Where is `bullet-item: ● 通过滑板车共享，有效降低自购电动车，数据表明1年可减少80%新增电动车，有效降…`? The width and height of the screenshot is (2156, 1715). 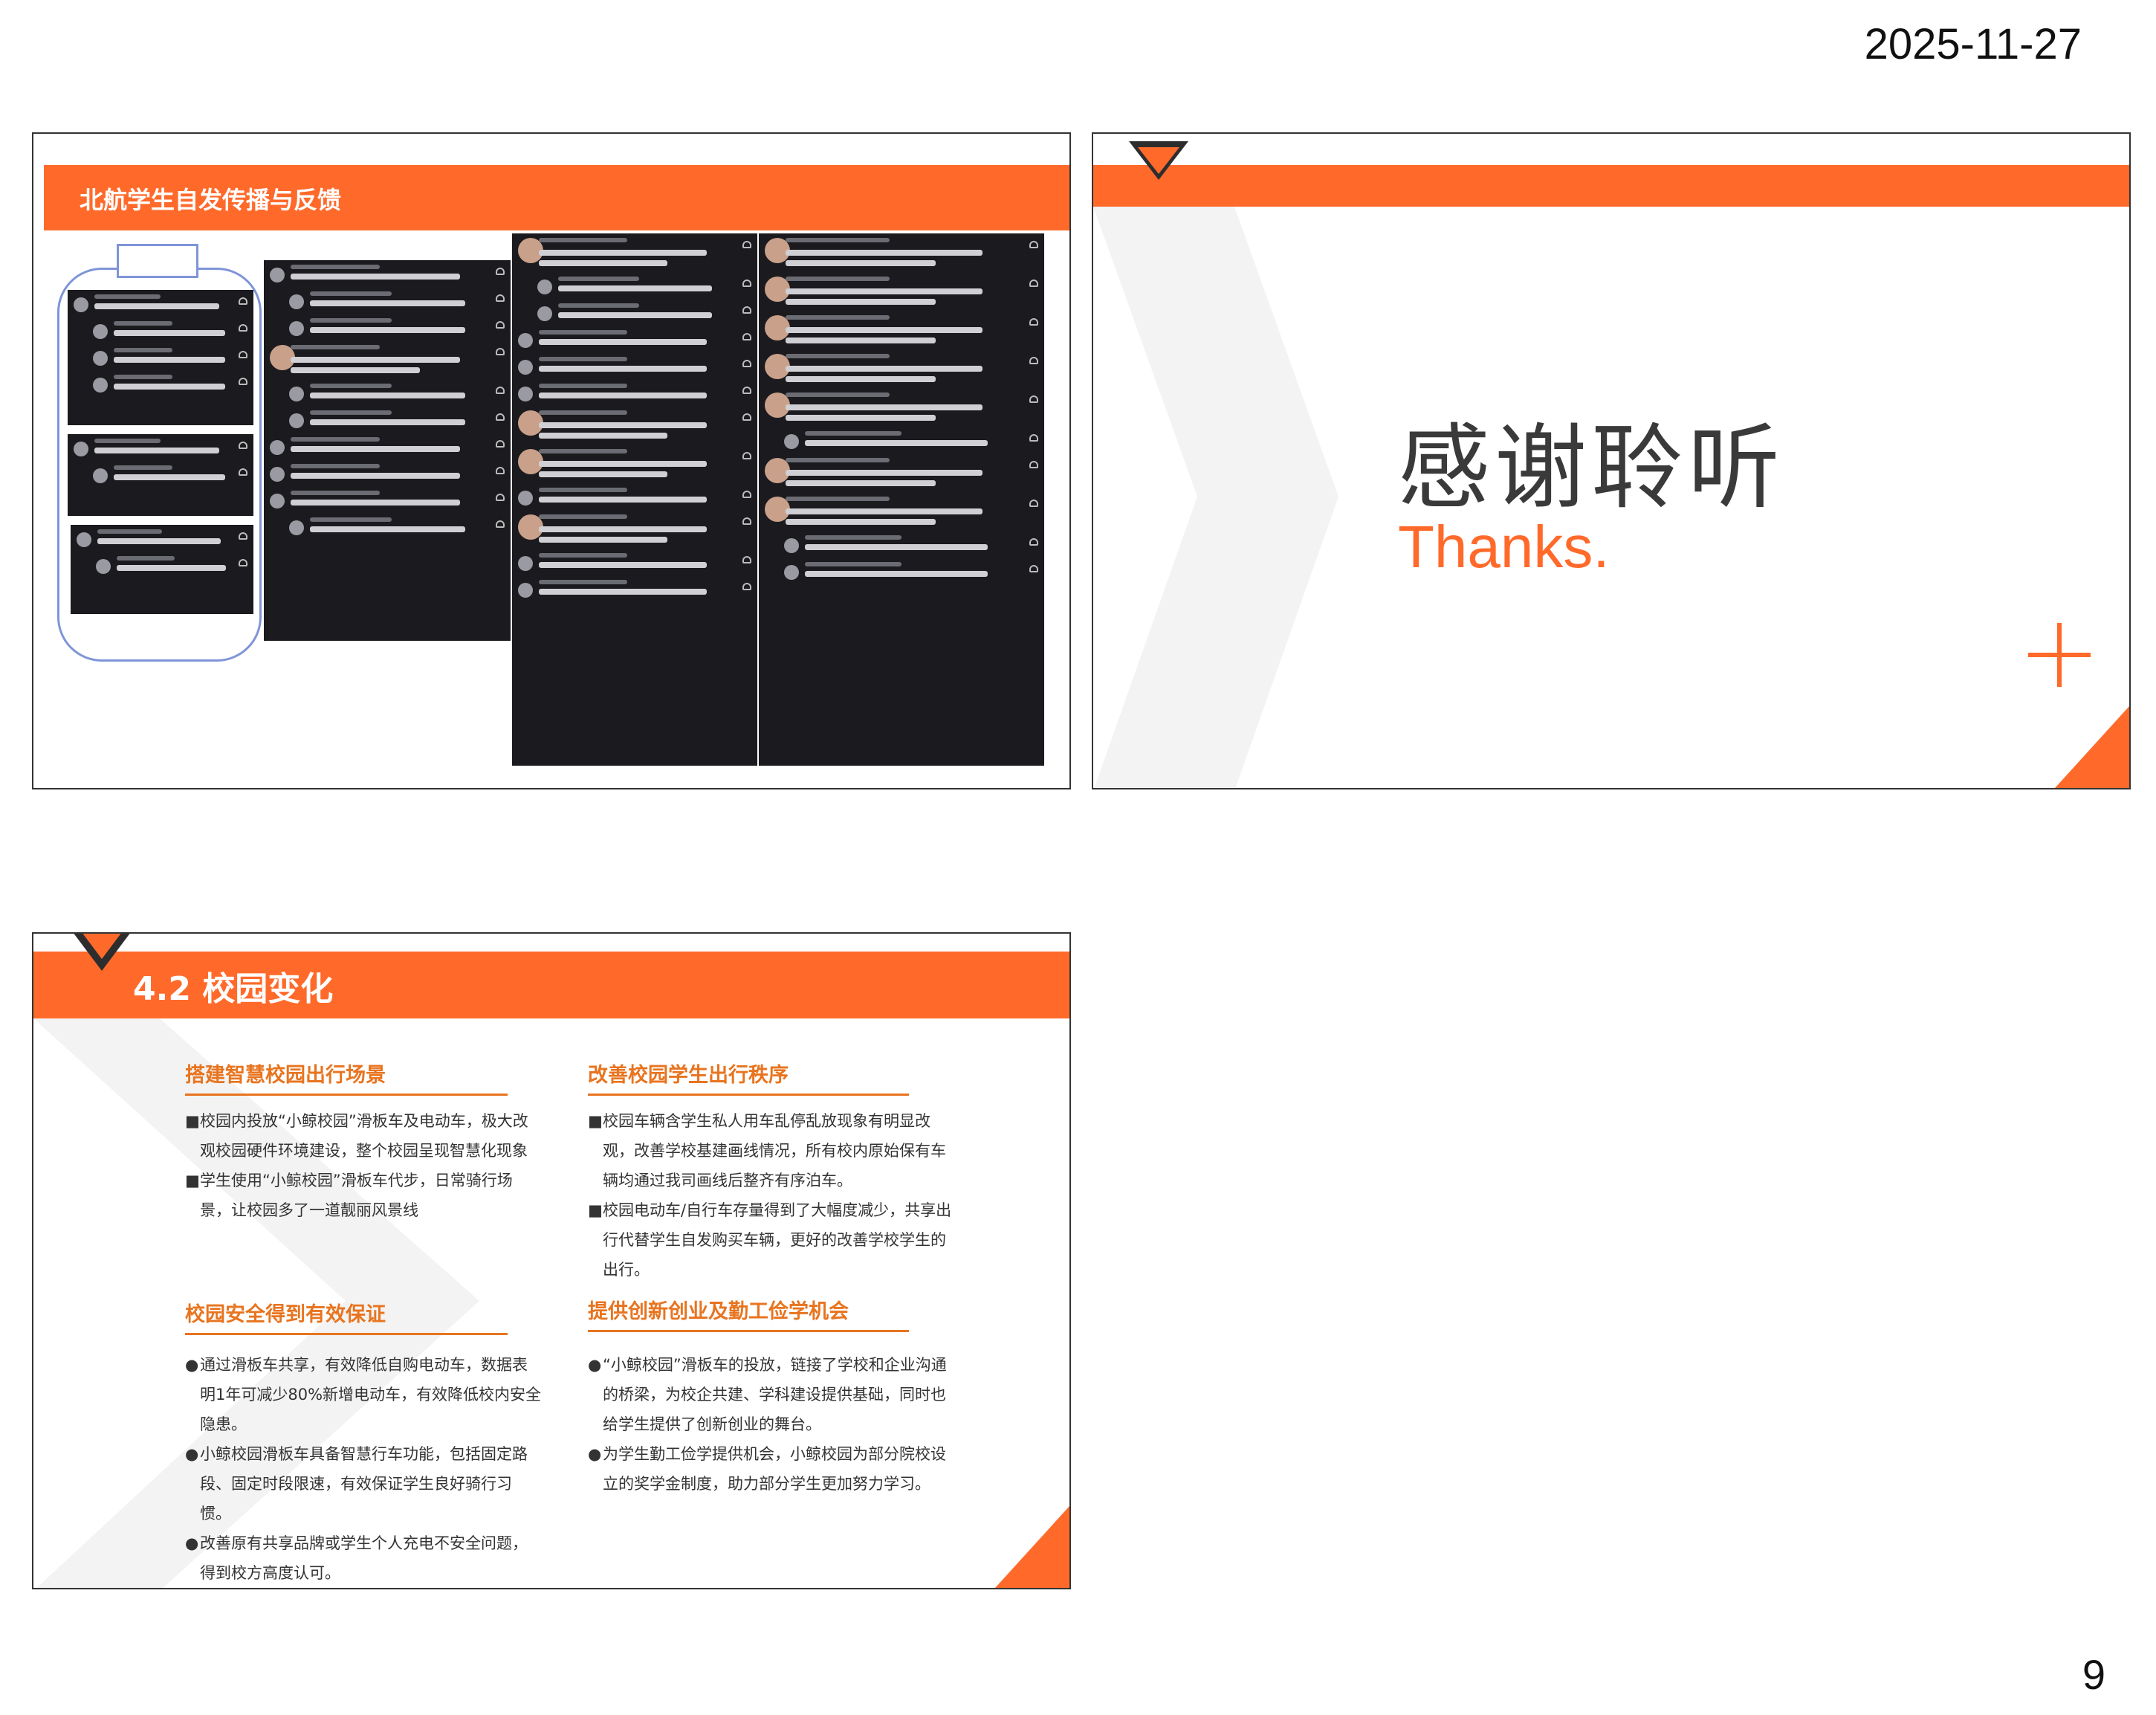 bullet-item: ● 通过滑板车共享，有效降低自购电动车，数据表明1年可减少80%新增电动车，有效降… is located at coordinates (363, 1394).